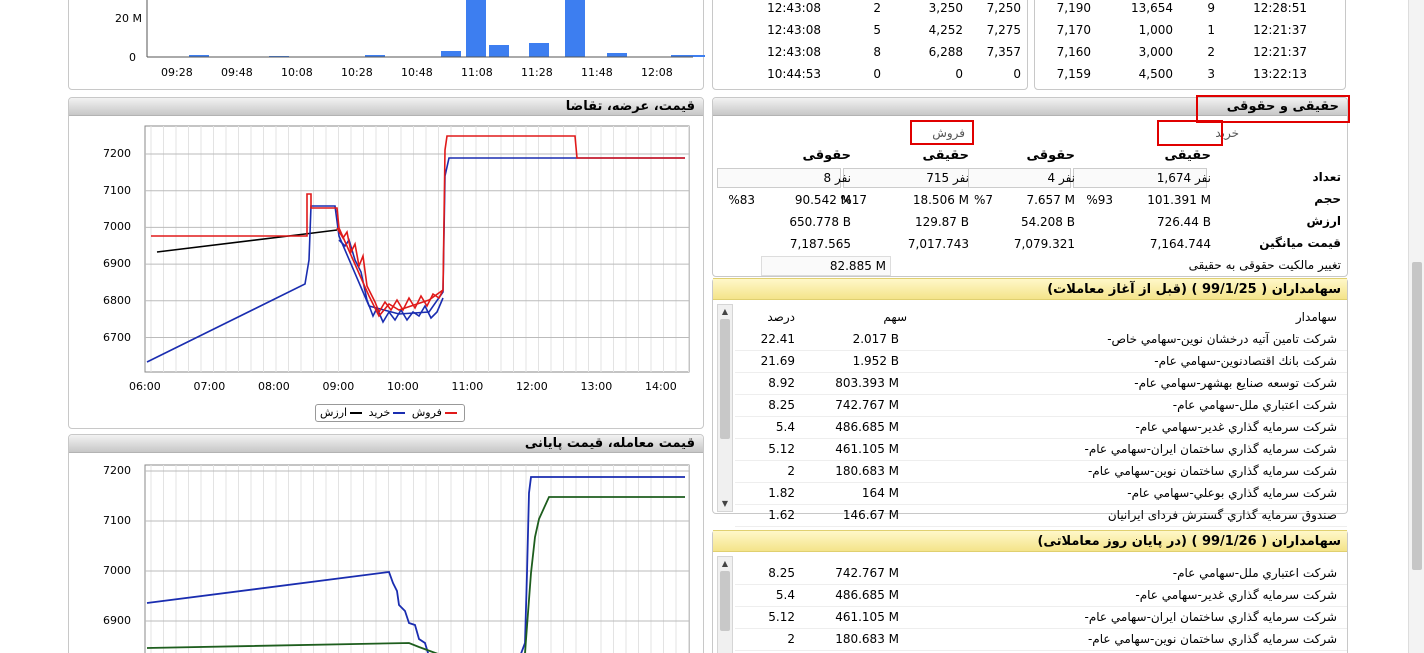 This screenshot has width=1424, height=653. What do you see at coordinates (338, 386) in the screenshot?
I see `sd-x-label: 09:00` at bounding box center [338, 386].